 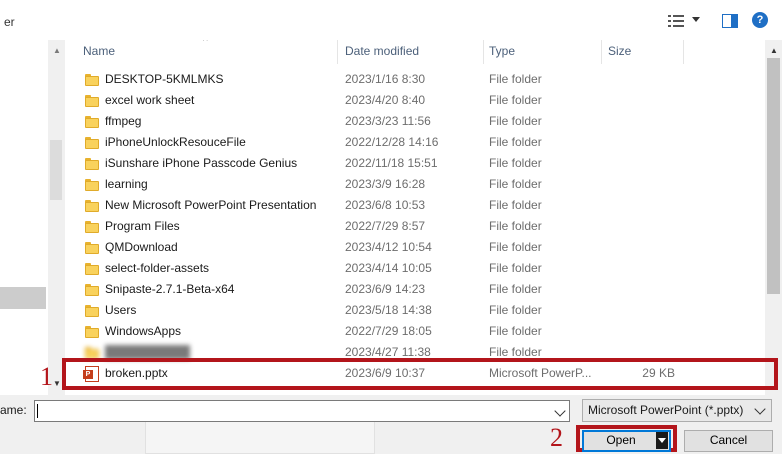 I want to click on caret-down-icon, so click(x=662, y=440).